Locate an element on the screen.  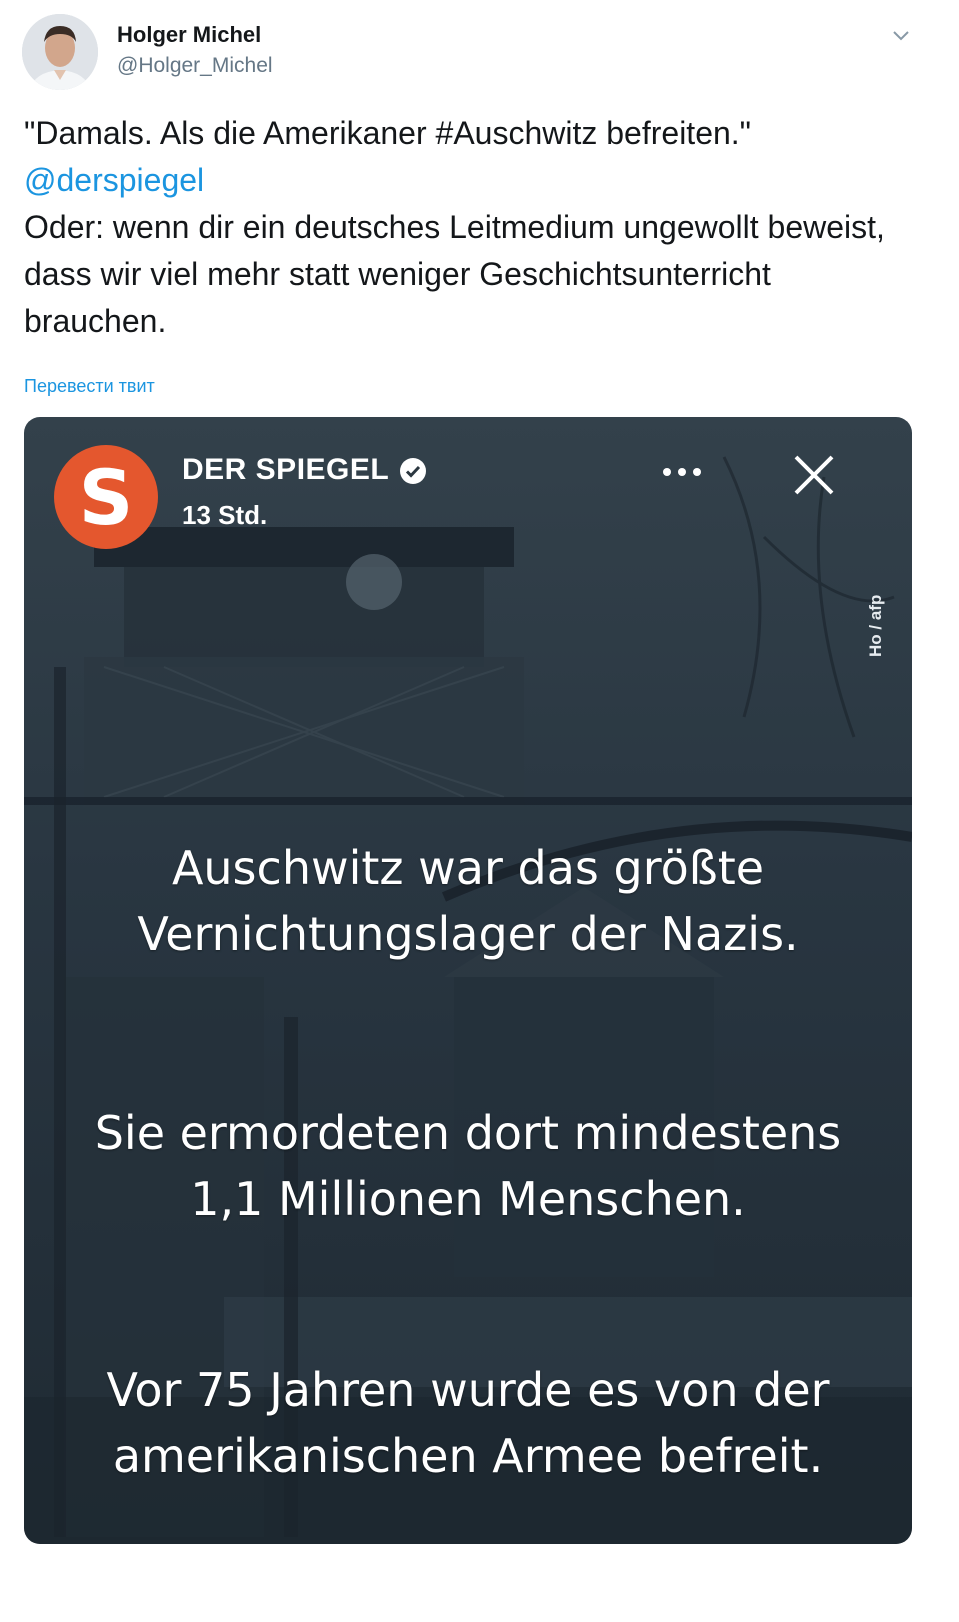
source-timestamp: 13 Std. is located at coordinates (225, 515).